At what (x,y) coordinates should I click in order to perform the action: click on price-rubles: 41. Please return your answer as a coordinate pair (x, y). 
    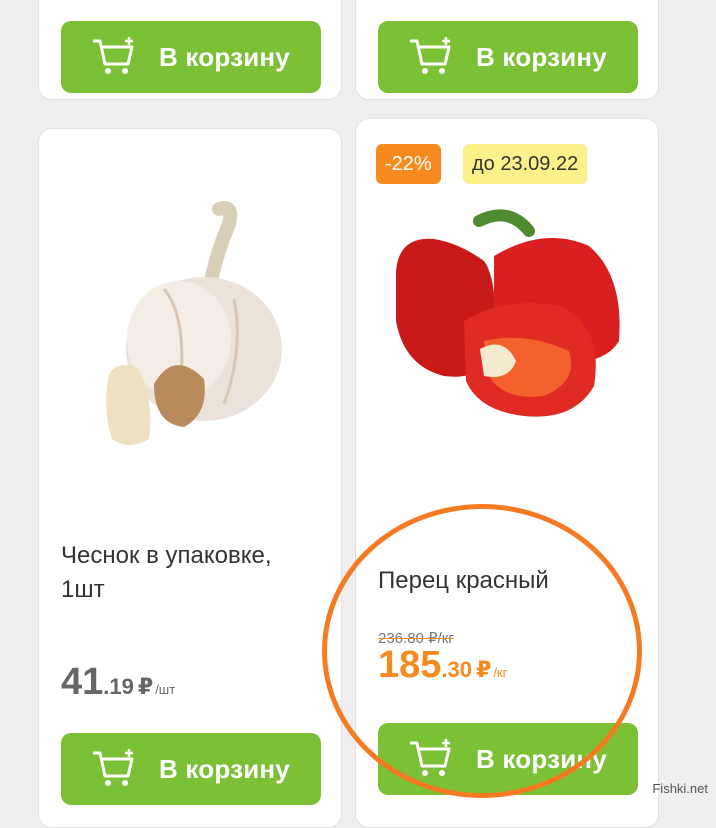
    Looking at the image, I should click on (82, 682).